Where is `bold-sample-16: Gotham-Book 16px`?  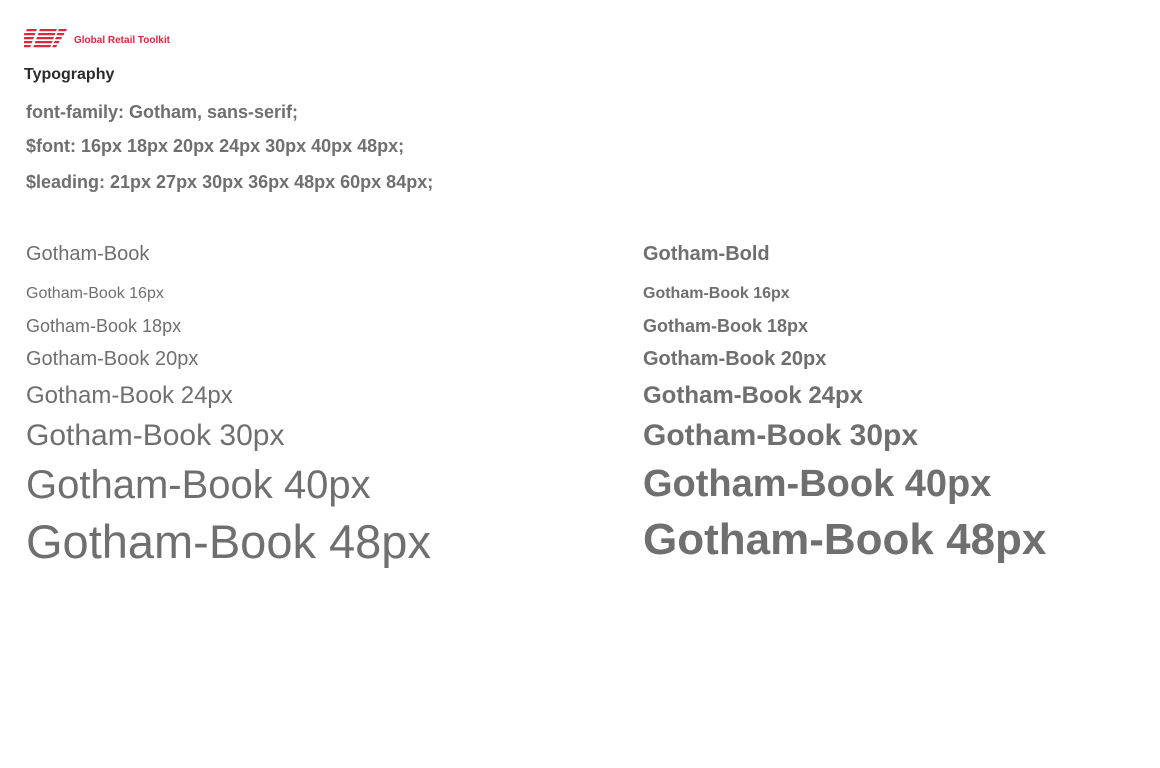
bold-sample-16: Gotham-Book 16px is located at coordinates (716, 293).